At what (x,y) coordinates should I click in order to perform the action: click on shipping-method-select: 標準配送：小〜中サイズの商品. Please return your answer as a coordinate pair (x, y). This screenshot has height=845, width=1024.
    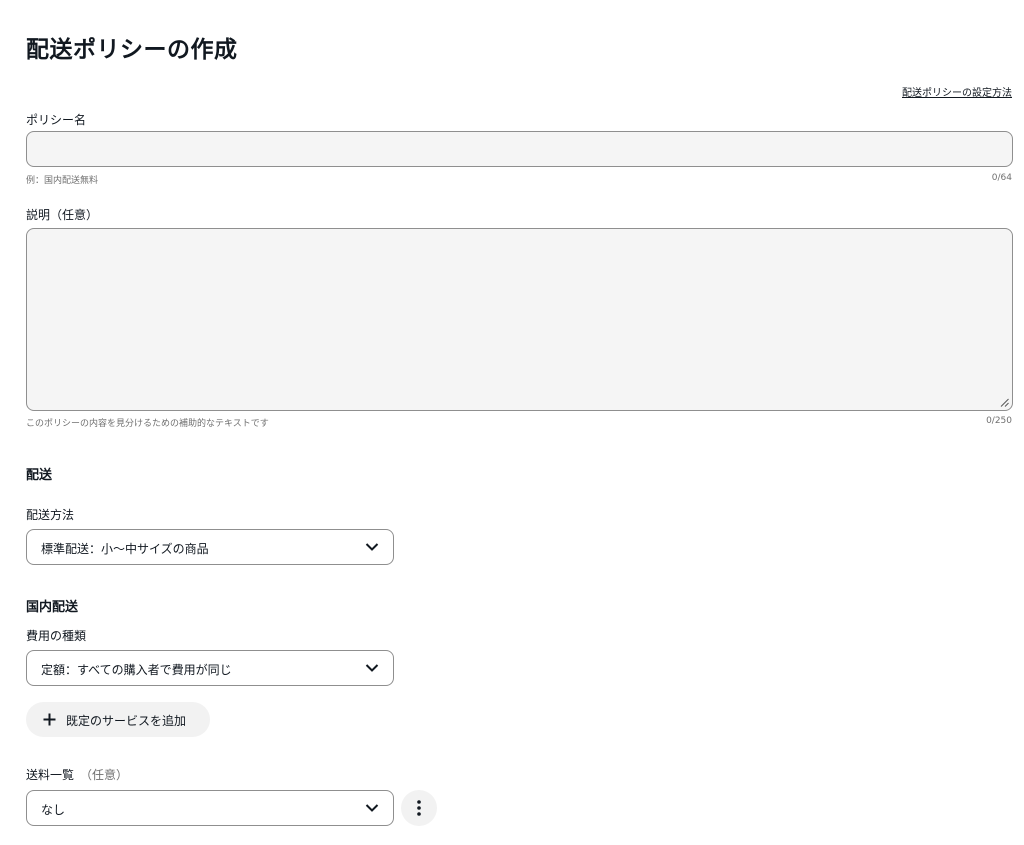
    Looking at the image, I should click on (210, 547).